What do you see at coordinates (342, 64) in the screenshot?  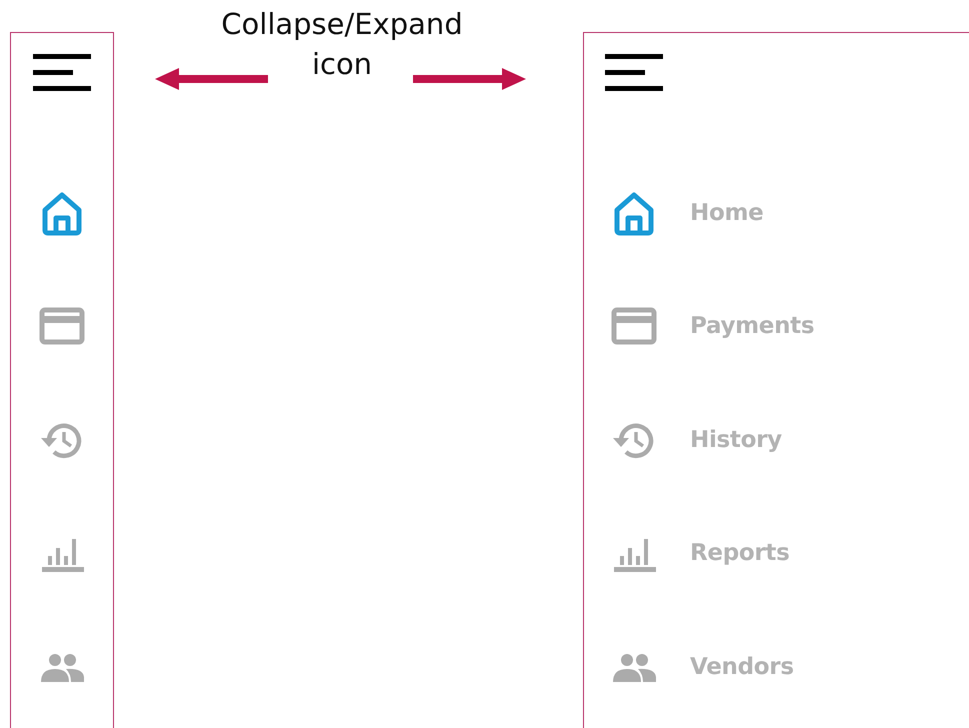 I see `annotation-label: icon` at bounding box center [342, 64].